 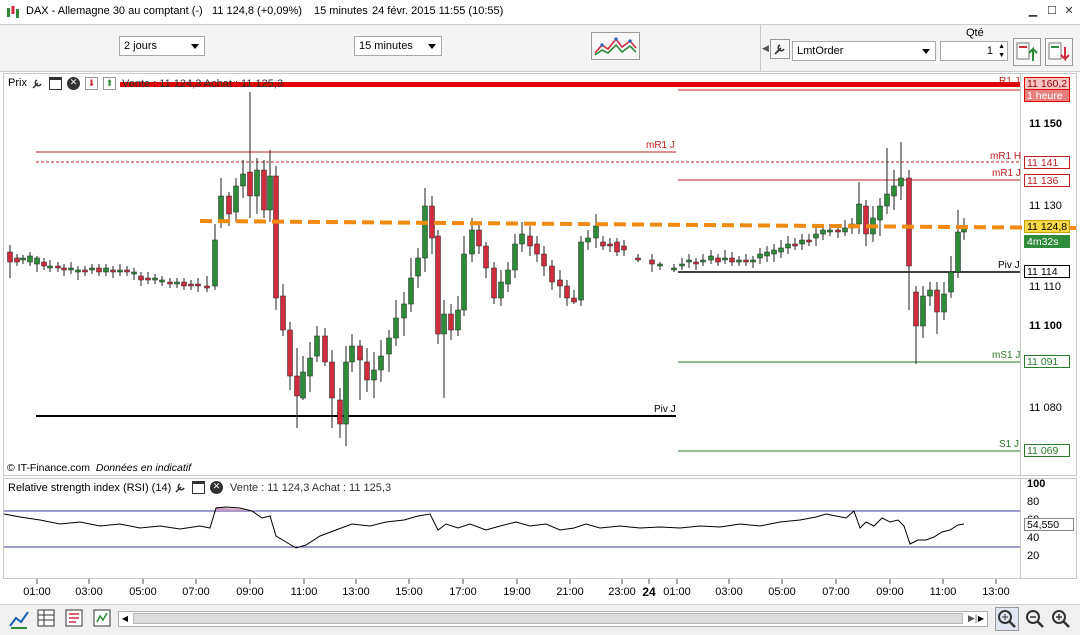 What do you see at coordinates (517, 592) in the screenshot?
I see `time-label: 19:00` at bounding box center [517, 592].